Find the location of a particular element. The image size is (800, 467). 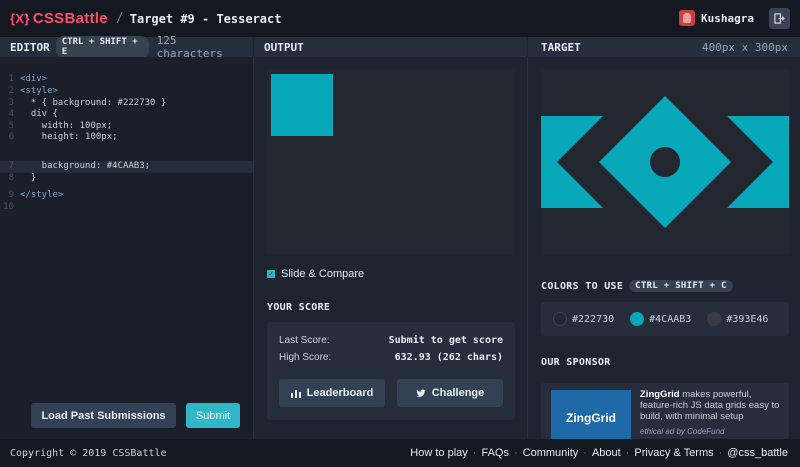

color-palette: #222730 #4CAAB3 #393E46 is located at coordinates (665, 319).